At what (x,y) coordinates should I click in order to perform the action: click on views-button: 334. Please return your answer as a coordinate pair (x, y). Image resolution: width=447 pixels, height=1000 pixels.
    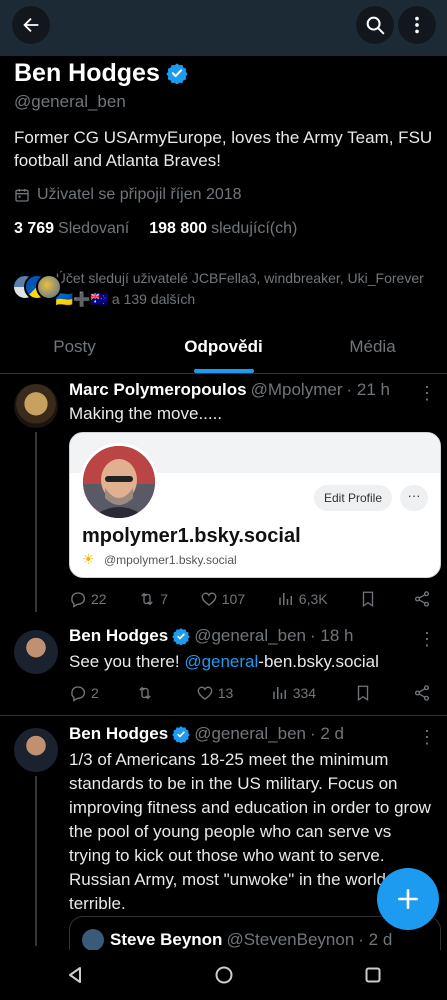
    Looking at the image, I should click on (293, 693).